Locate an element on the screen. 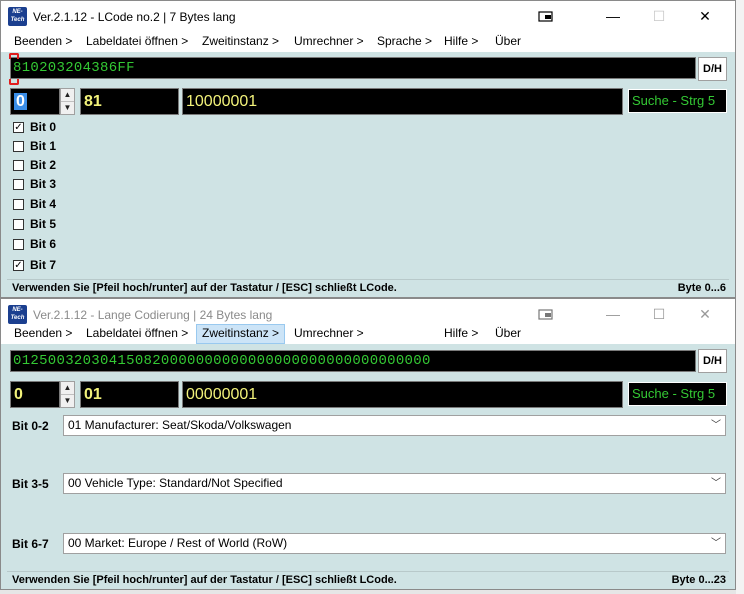 The height and width of the screenshot is (594, 744). group-label: Bit 0-2 is located at coordinates (30, 426).